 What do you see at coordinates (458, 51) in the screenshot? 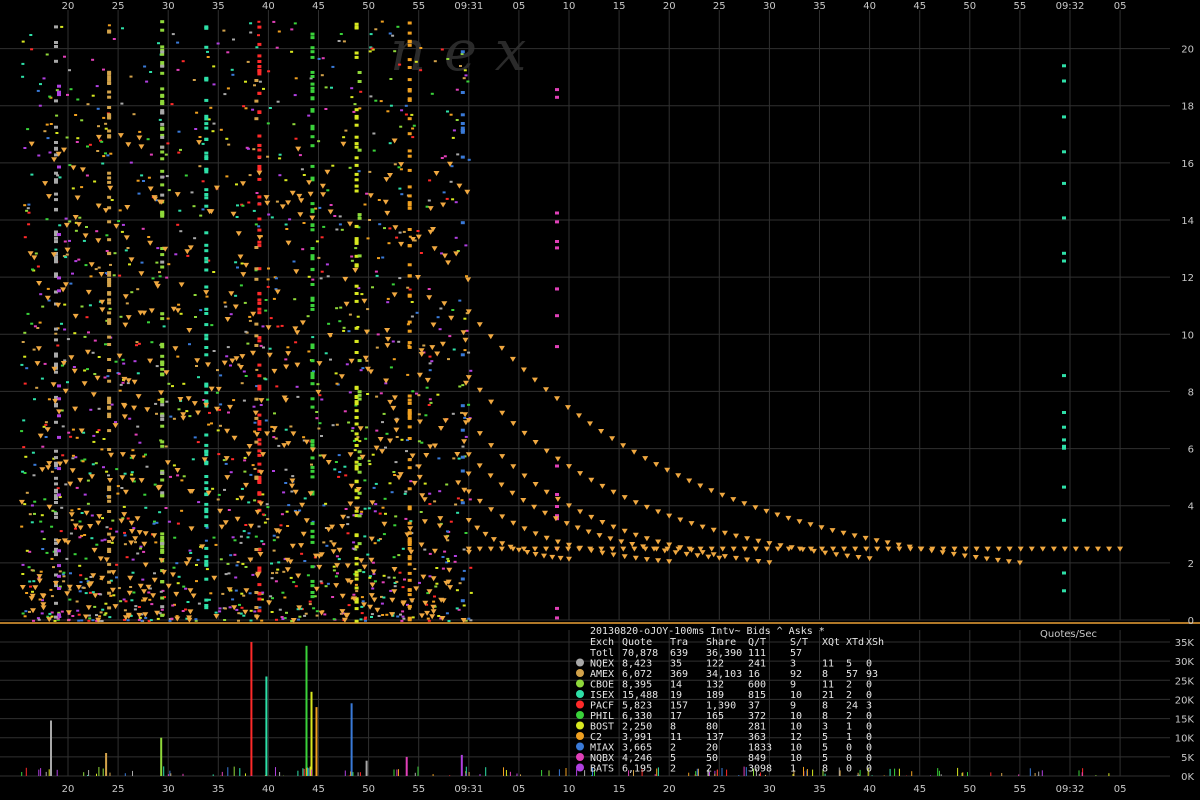
I see `watermark: n e x` at bounding box center [458, 51].